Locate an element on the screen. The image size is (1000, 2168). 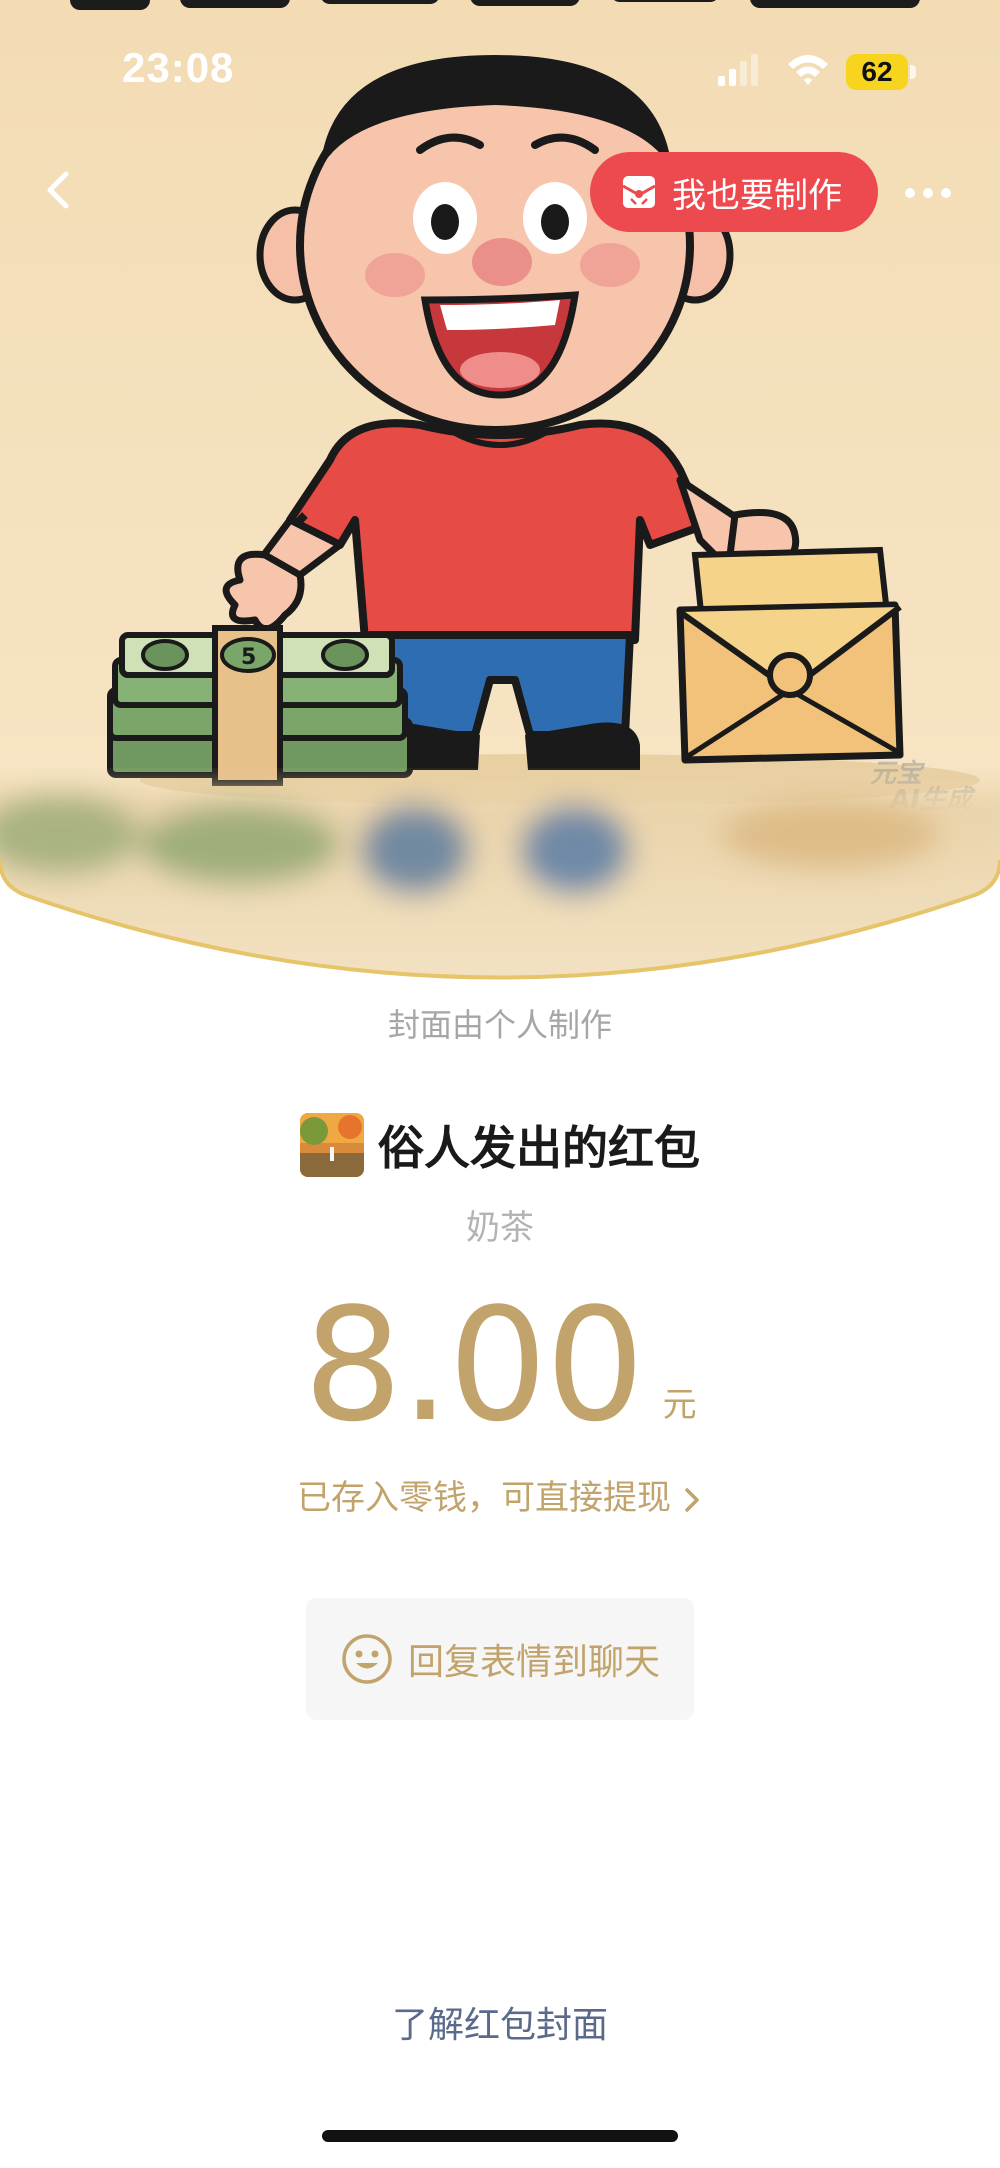
blessing-message: 奶茶 is located at coordinates (500, 1228).